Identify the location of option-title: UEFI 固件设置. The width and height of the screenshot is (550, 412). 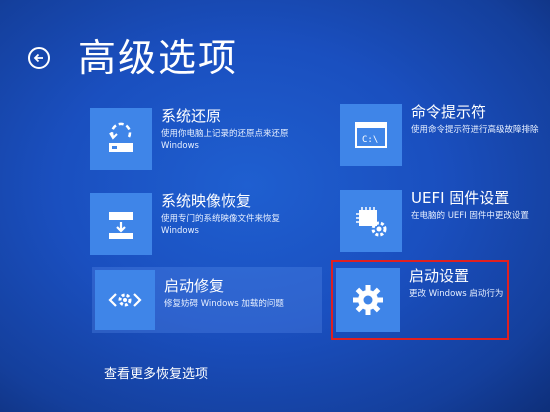
(460, 198).